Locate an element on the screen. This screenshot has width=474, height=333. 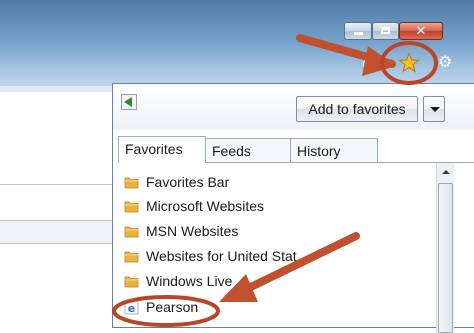
tab-feeds: Feeds is located at coordinates (248, 150).